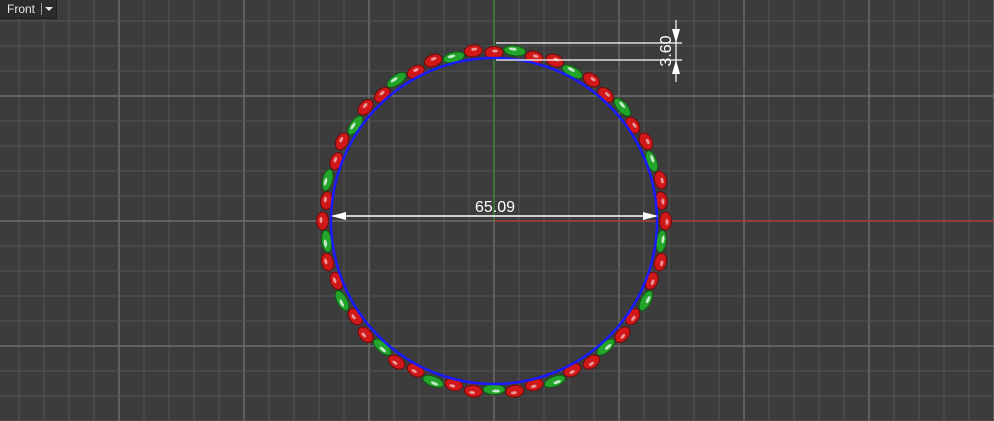 This screenshot has width=994, height=421. I want to click on diameter-value: 65.09, so click(495, 207).